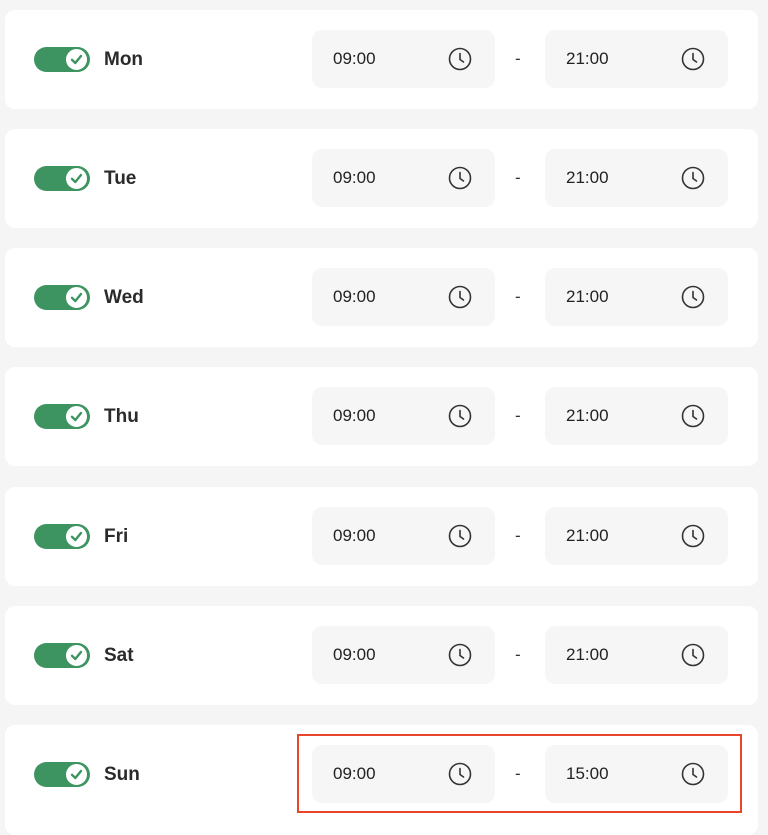 The image size is (768, 835). What do you see at coordinates (116, 536) in the screenshot?
I see `day-label: Fri` at bounding box center [116, 536].